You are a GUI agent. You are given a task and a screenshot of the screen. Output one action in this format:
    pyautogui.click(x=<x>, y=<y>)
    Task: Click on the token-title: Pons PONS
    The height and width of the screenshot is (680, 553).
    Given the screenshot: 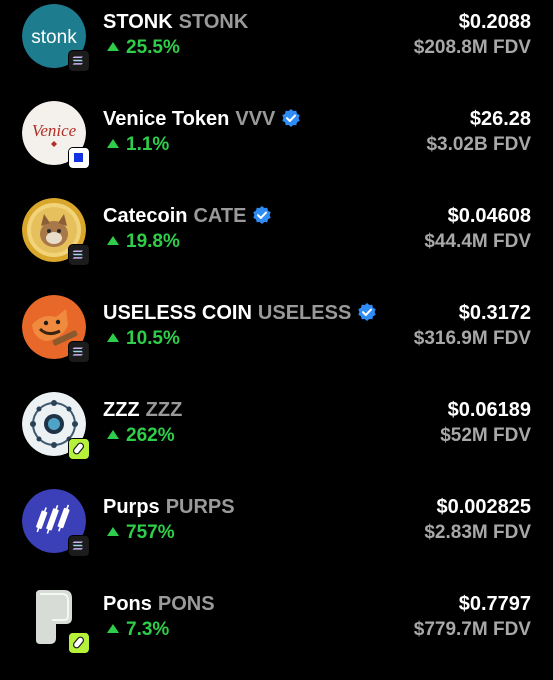 What is the action you would take?
    pyautogui.click(x=159, y=604)
    